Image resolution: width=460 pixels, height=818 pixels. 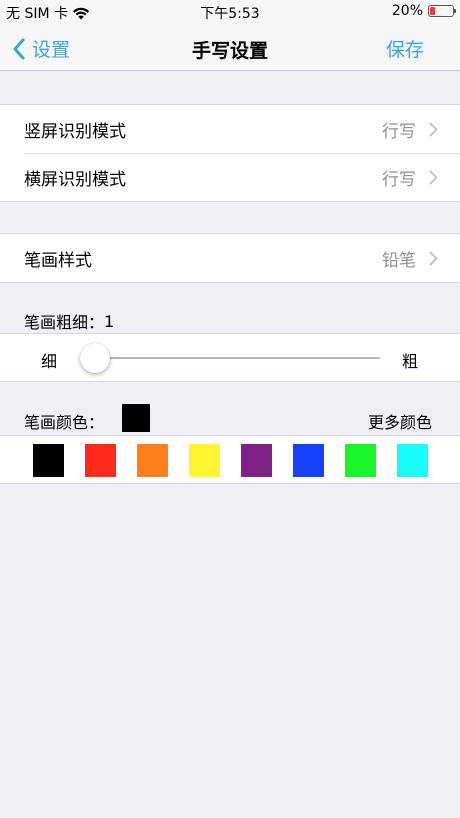 What do you see at coordinates (256, 460) in the screenshot?
I see `color-swatch-purple` at bounding box center [256, 460].